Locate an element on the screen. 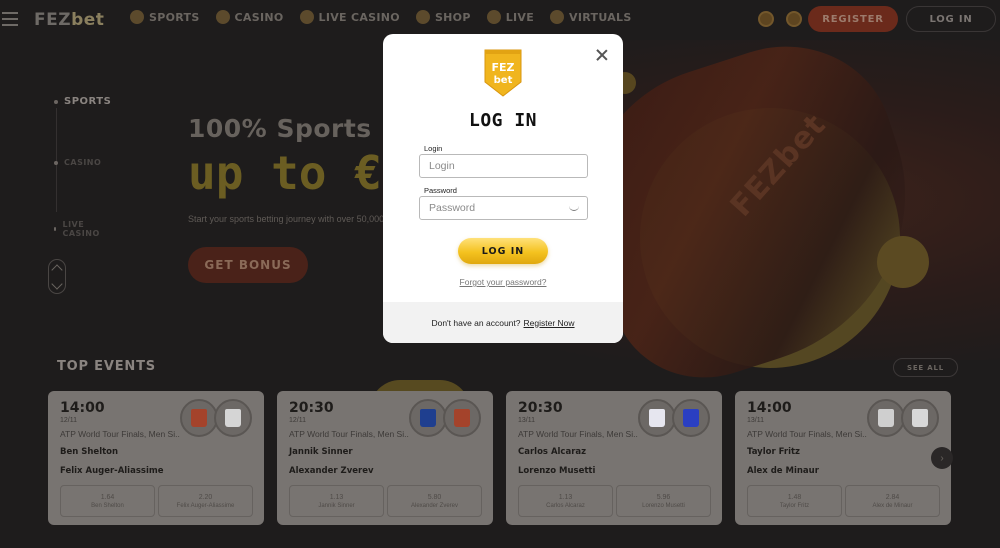 The image size is (1000, 548). odd-button-home: 1.13 Jannik Sinner is located at coordinates (336, 501).